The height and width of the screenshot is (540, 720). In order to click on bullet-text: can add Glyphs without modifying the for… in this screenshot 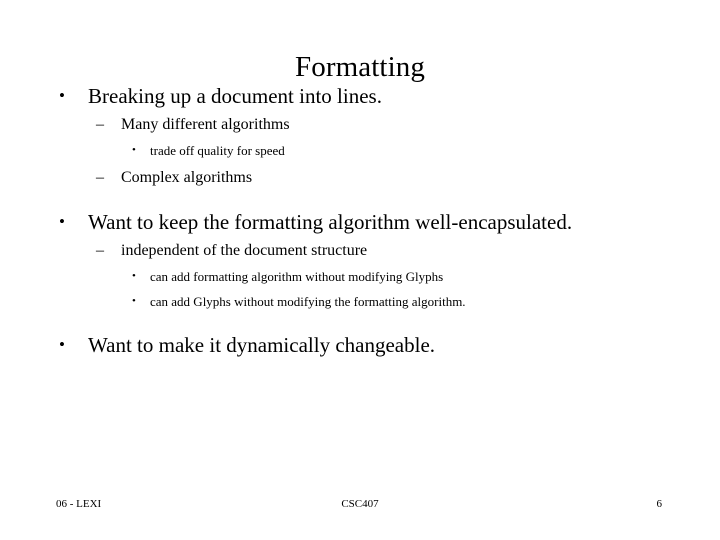, I will do `click(308, 301)`.